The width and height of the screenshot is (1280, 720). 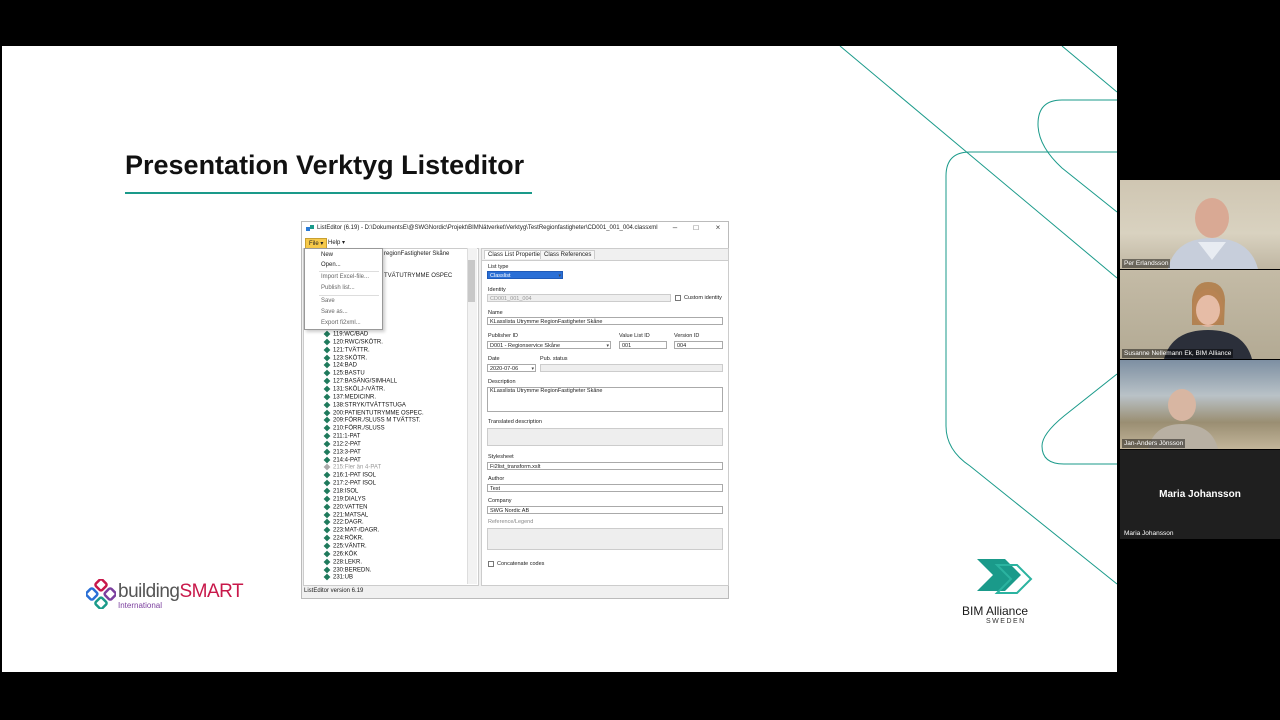 What do you see at coordinates (328, 301) in the screenshot?
I see `menu-item-save: Save` at bounding box center [328, 301].